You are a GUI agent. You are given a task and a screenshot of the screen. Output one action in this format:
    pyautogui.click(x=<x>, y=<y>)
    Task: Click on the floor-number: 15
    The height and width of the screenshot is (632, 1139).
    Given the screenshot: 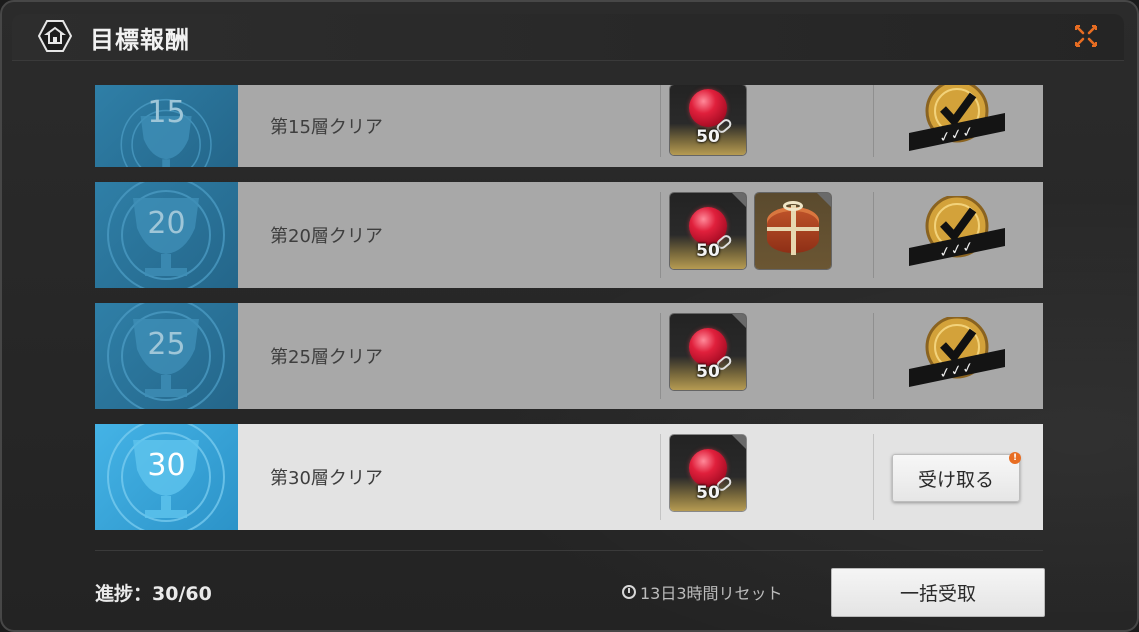 What is the action you would take?
    pyautogui.click(x=166, y=112)
    